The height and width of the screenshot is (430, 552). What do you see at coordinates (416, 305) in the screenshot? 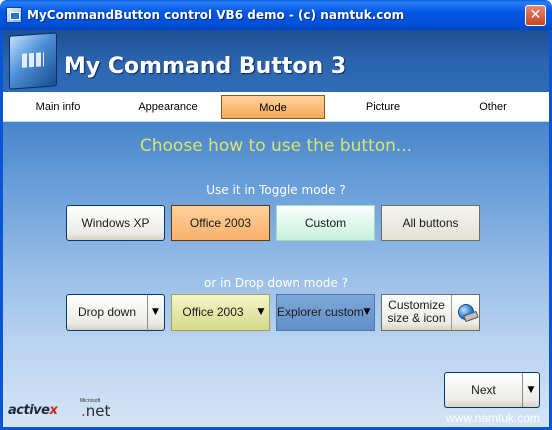
I see `customize-label-line1: Customize` at bounding box center [416, 305].